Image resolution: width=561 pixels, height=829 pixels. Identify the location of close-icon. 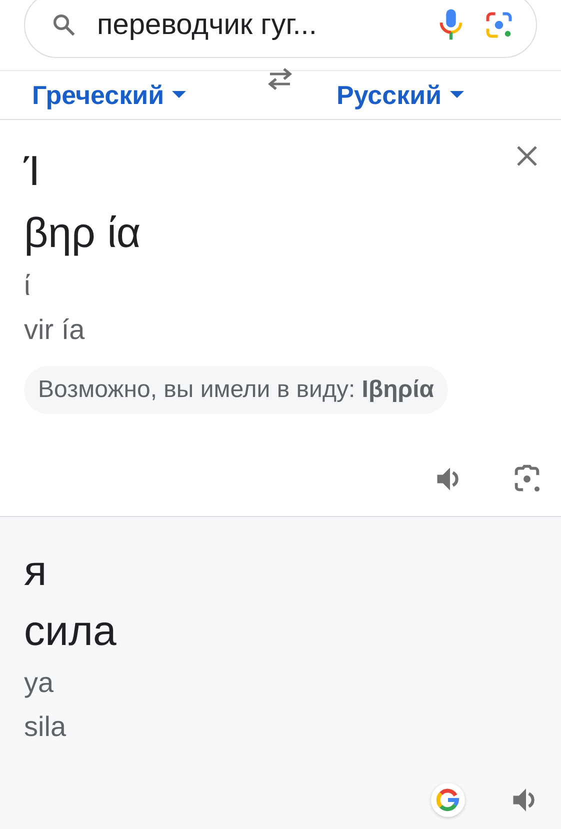
(527, 156).